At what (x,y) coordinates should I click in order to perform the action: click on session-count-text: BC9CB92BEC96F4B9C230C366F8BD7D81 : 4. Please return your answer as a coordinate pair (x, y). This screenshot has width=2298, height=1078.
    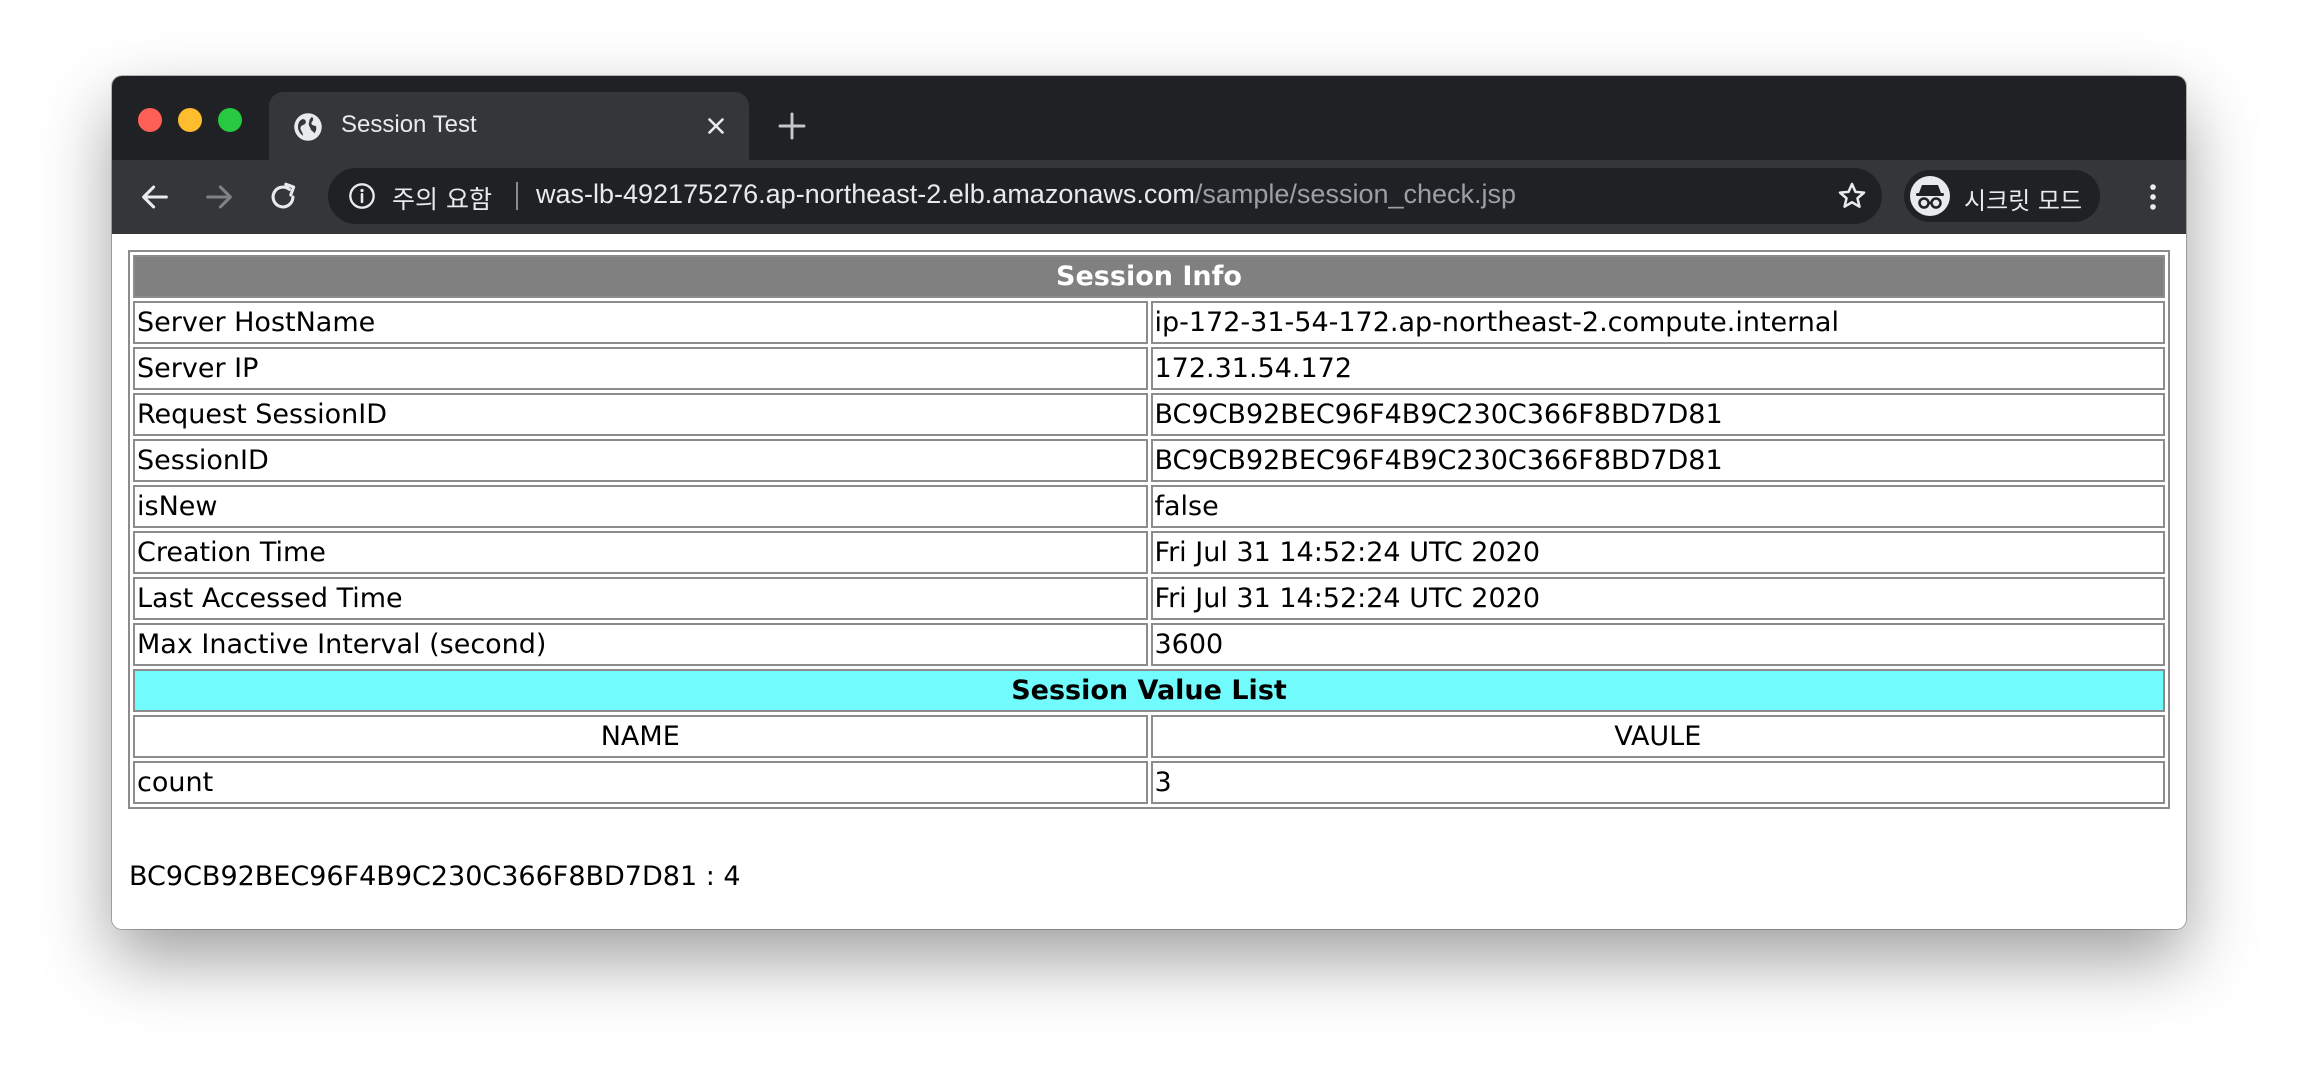
    Looking at the image, I should click on (435, 876).